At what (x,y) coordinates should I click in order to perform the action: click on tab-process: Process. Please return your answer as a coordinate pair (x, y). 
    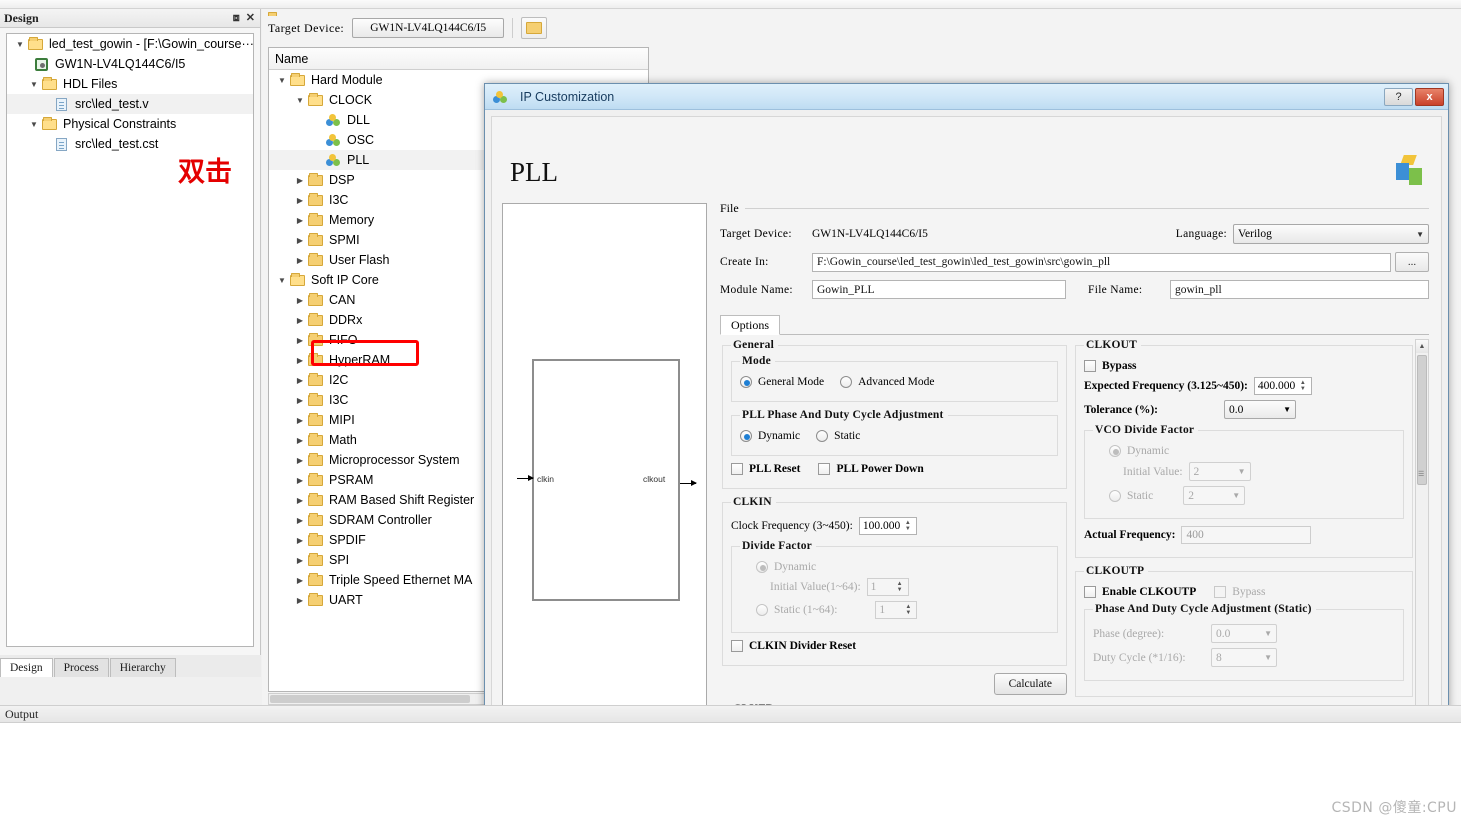
    Looking at the image, I should click on (81, 667).